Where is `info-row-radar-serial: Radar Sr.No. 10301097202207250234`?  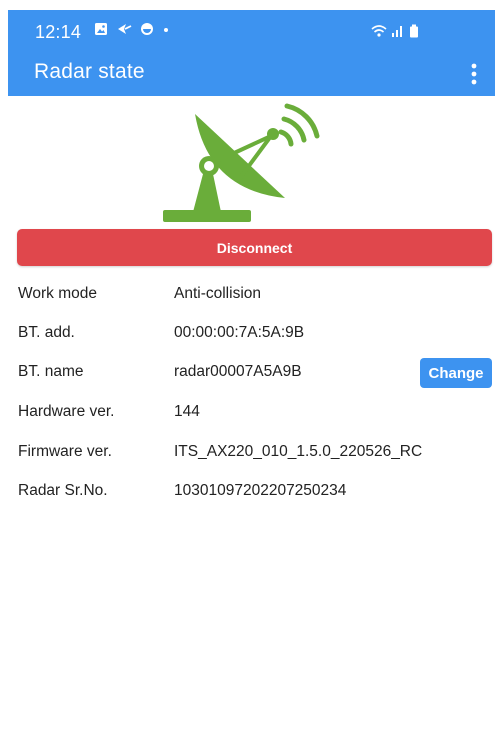 info-row-radar-serial: Radar Sr.No. 10301097202207250234 is located at coordinates (247, 491).